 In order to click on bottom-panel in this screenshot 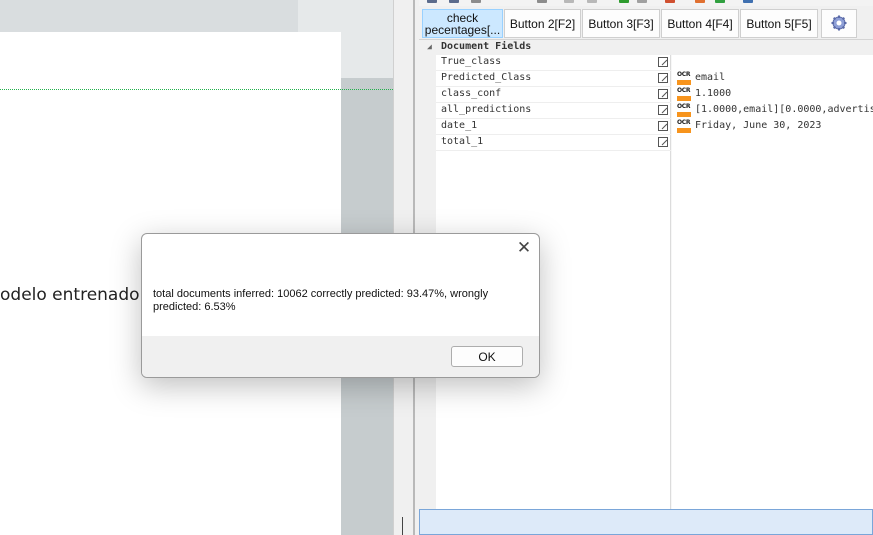, I will do `click(646, 522)`.